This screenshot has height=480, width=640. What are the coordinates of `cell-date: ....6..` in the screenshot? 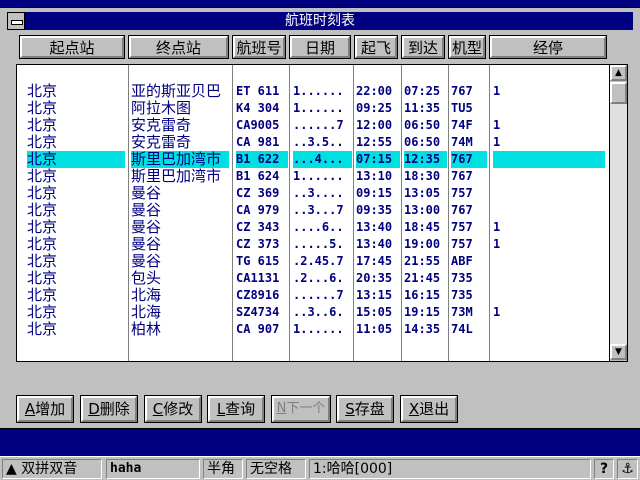 It's located at (318, 227).